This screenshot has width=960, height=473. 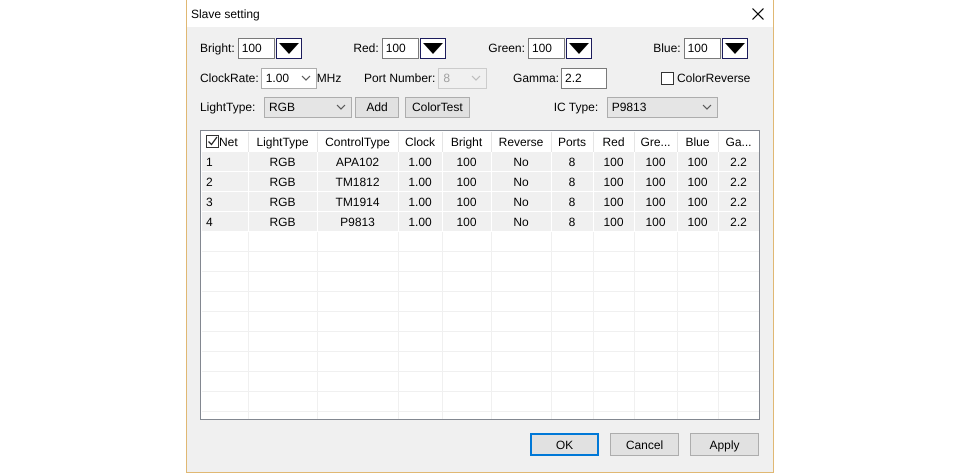 I want to click on table-cell: 1, so click(x=209, y=161).